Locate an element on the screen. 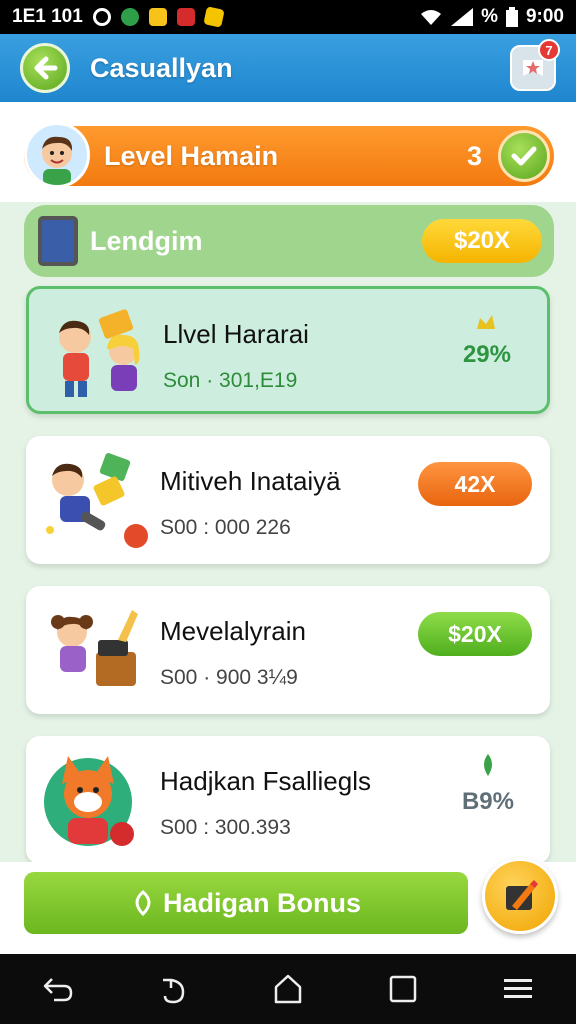 The height and width of the screenshot is (1024, 576). square-icon is located at coordinates (403, 989).